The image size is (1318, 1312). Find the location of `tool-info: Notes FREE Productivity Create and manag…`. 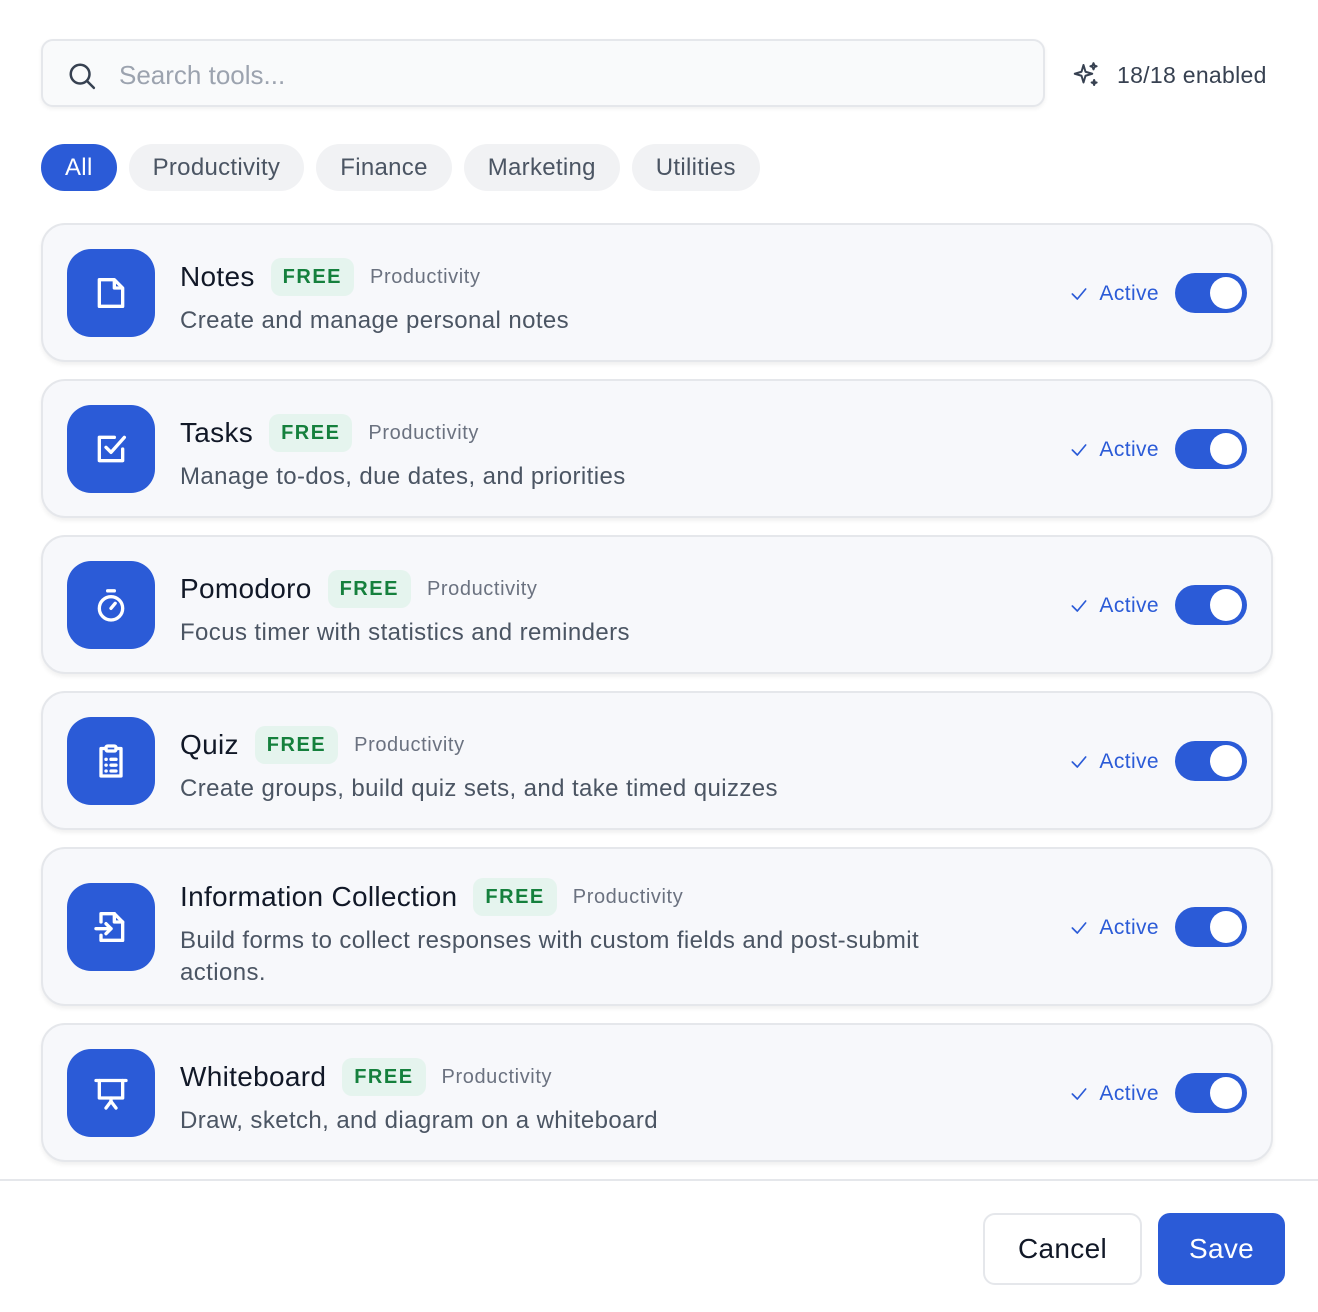

tool-info: Notes FREE Productivity Create and manag… is located at coordinates (570, 297).